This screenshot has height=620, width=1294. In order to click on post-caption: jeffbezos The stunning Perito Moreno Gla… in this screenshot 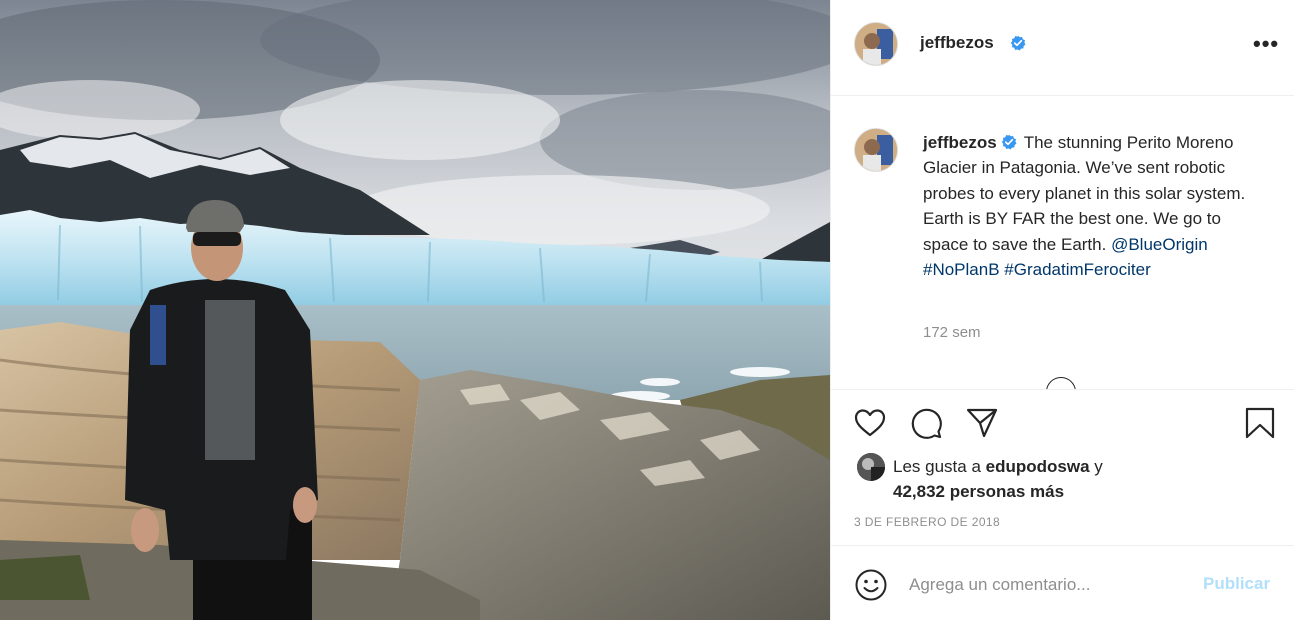, I will do `click(1095, 206)`.